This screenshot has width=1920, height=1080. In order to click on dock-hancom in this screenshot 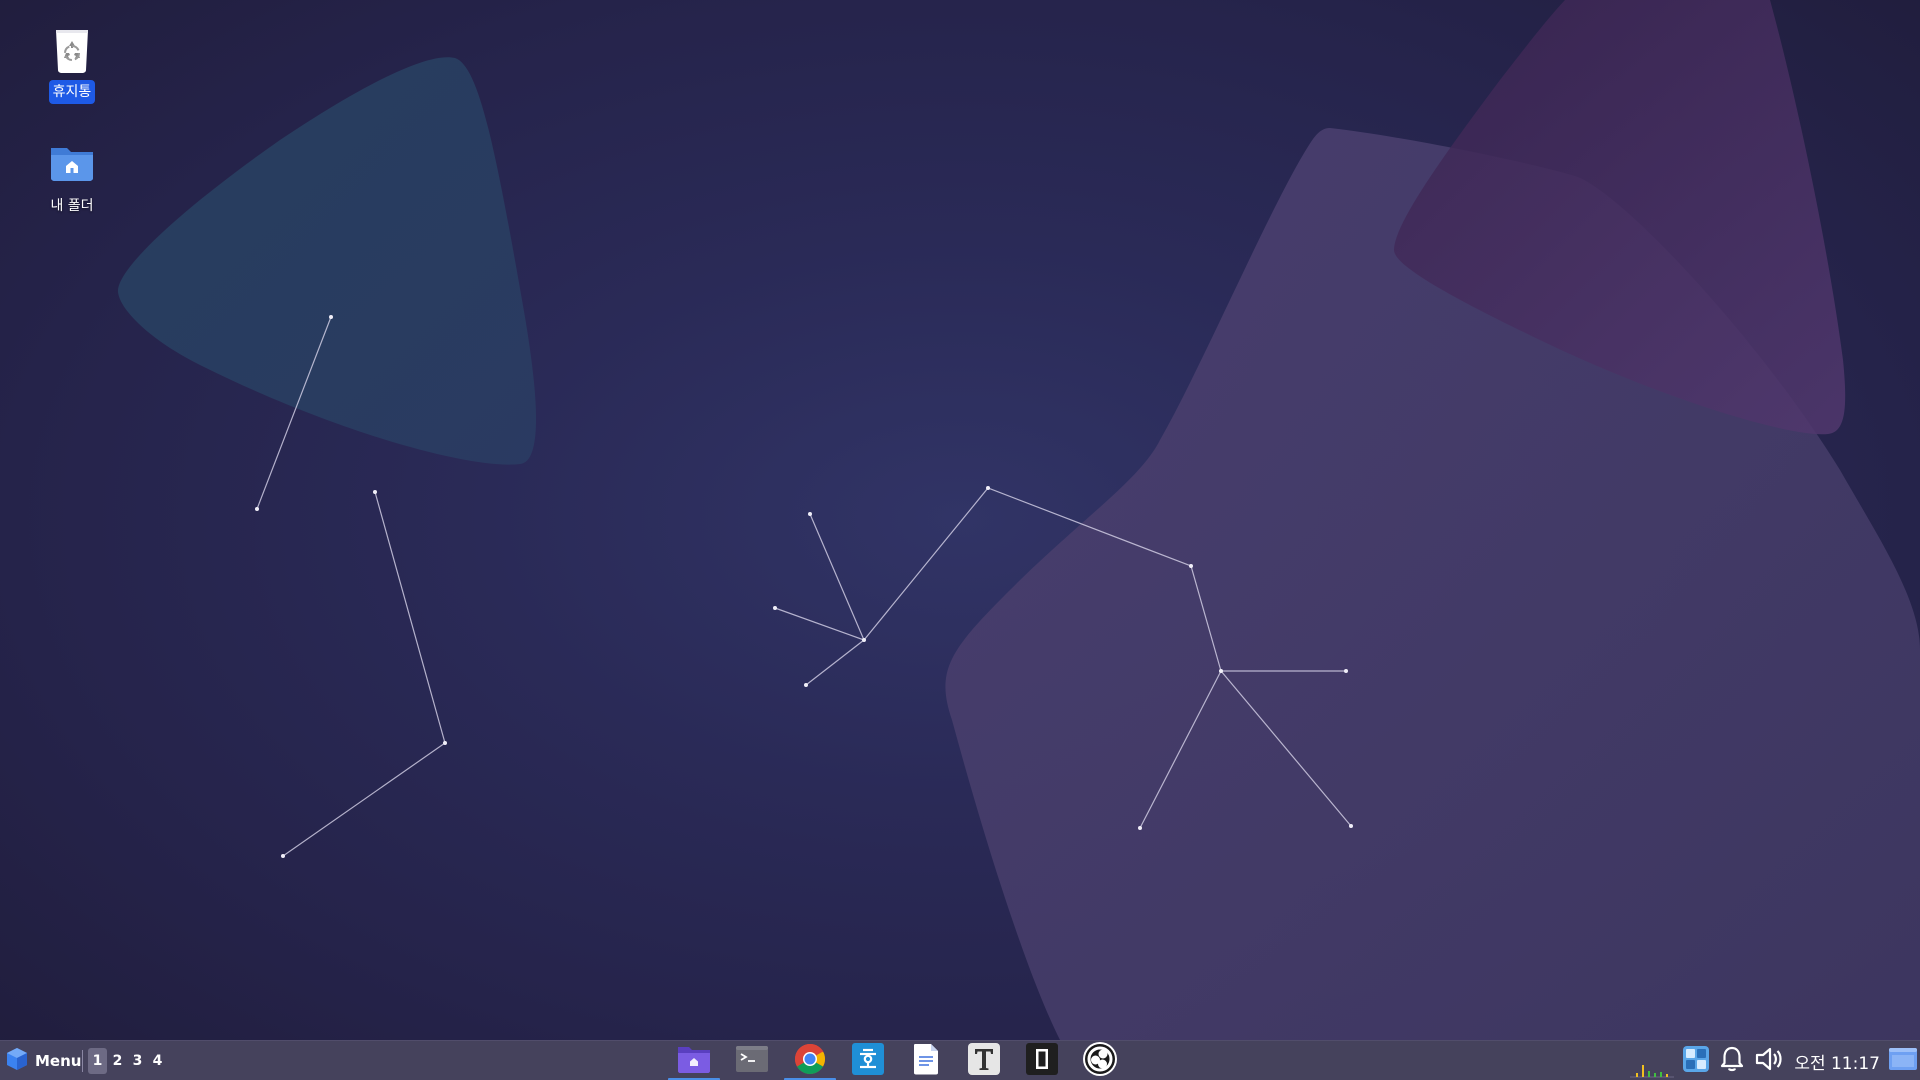, I will do `click(868, 1060)`.